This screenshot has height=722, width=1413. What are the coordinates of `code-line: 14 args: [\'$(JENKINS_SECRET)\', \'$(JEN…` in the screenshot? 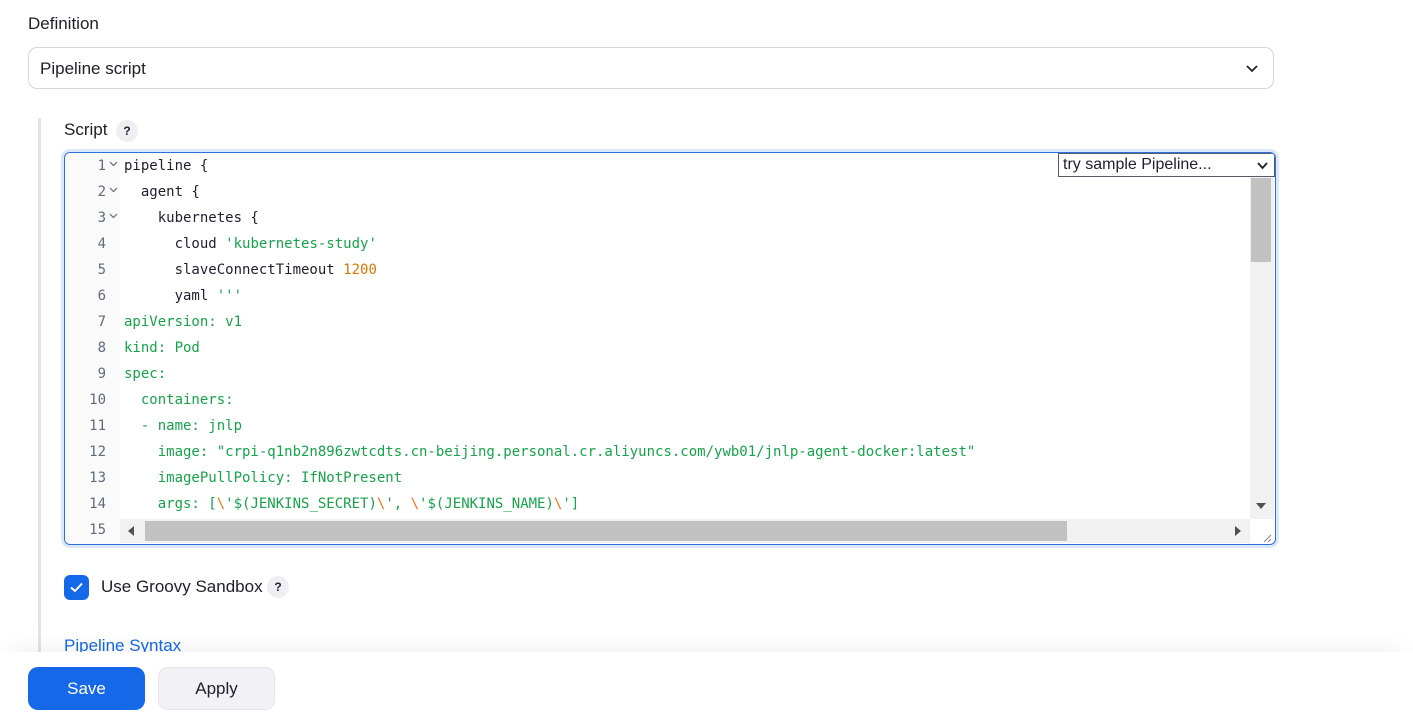 It's located at (657, 504).